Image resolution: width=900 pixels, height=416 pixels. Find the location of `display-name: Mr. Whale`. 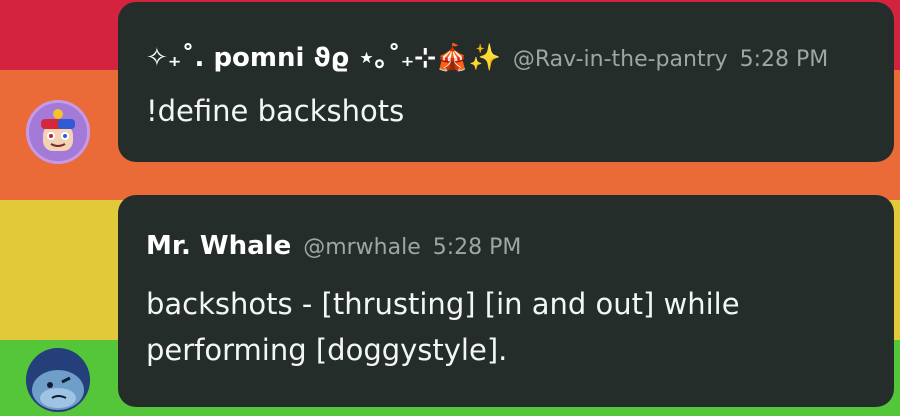

display-name: Mr. Whale is located at coordinates (218, 246).